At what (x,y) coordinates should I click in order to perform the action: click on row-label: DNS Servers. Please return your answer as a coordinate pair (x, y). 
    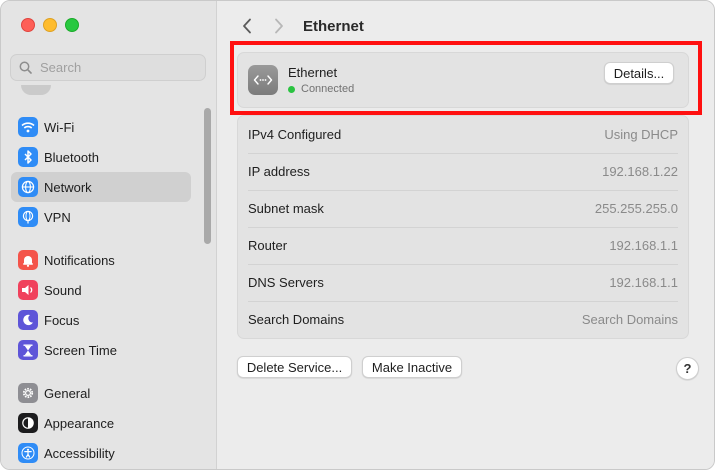
    Looking at the image, I should click on (286, 282).